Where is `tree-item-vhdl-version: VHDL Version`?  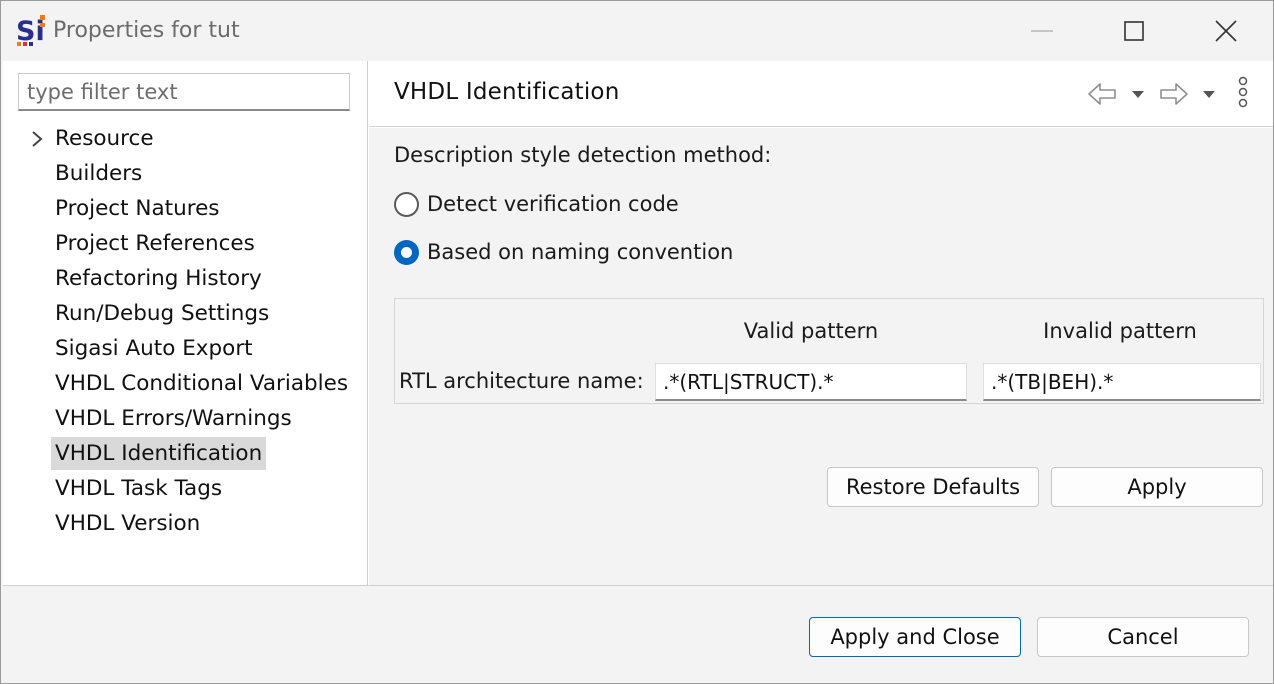 tree-item-vhdl-version: VHDL Version is located at coordinates (127, 523).